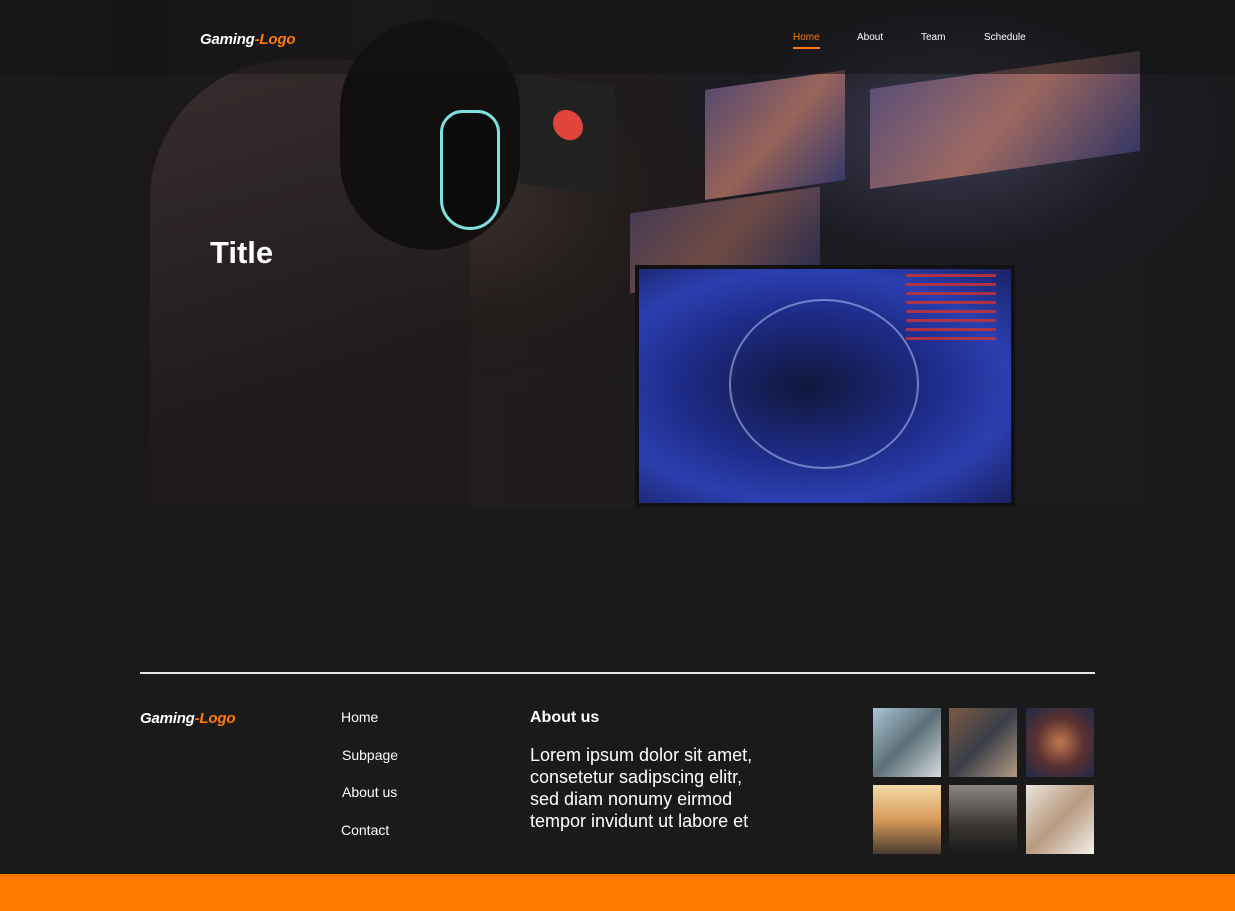 Image resolution: width=1235 pixels, height=911 pixels. Describe the element at coordinates (617, 892) in the screenshot. I see `bottom-accent-bar` at that location.